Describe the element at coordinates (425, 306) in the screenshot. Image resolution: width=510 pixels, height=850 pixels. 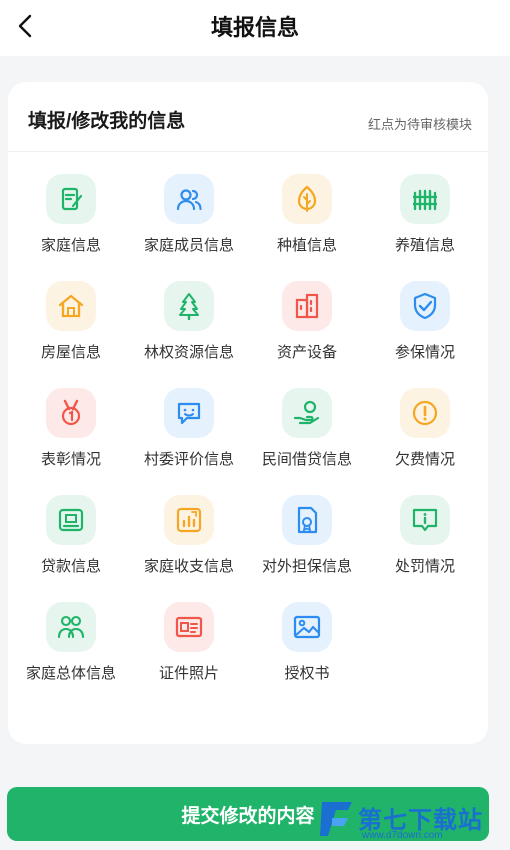
I see `shield-check-icon` at that location.